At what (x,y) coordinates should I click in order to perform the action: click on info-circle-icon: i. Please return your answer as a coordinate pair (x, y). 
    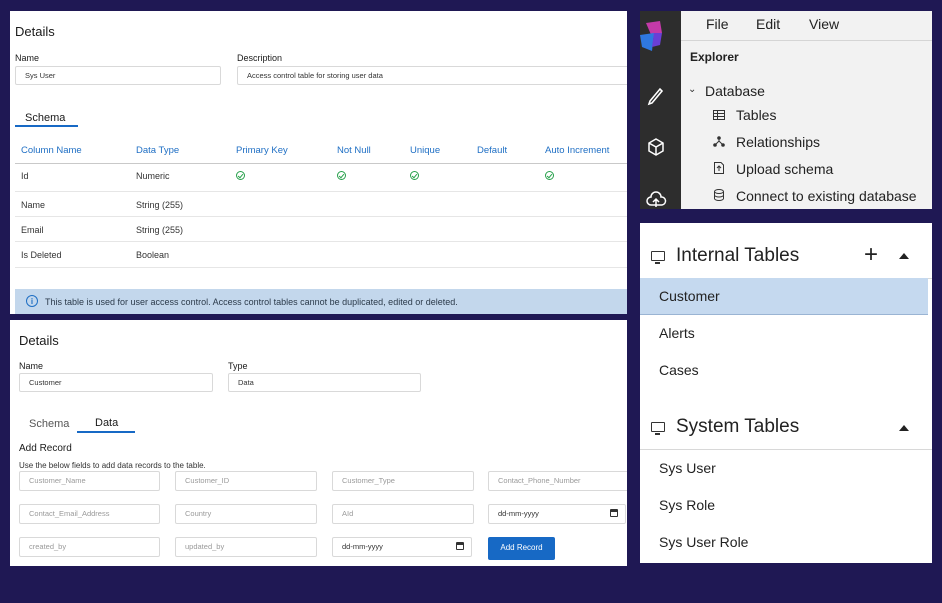
    Looking at the image, I should click on (32, 301).